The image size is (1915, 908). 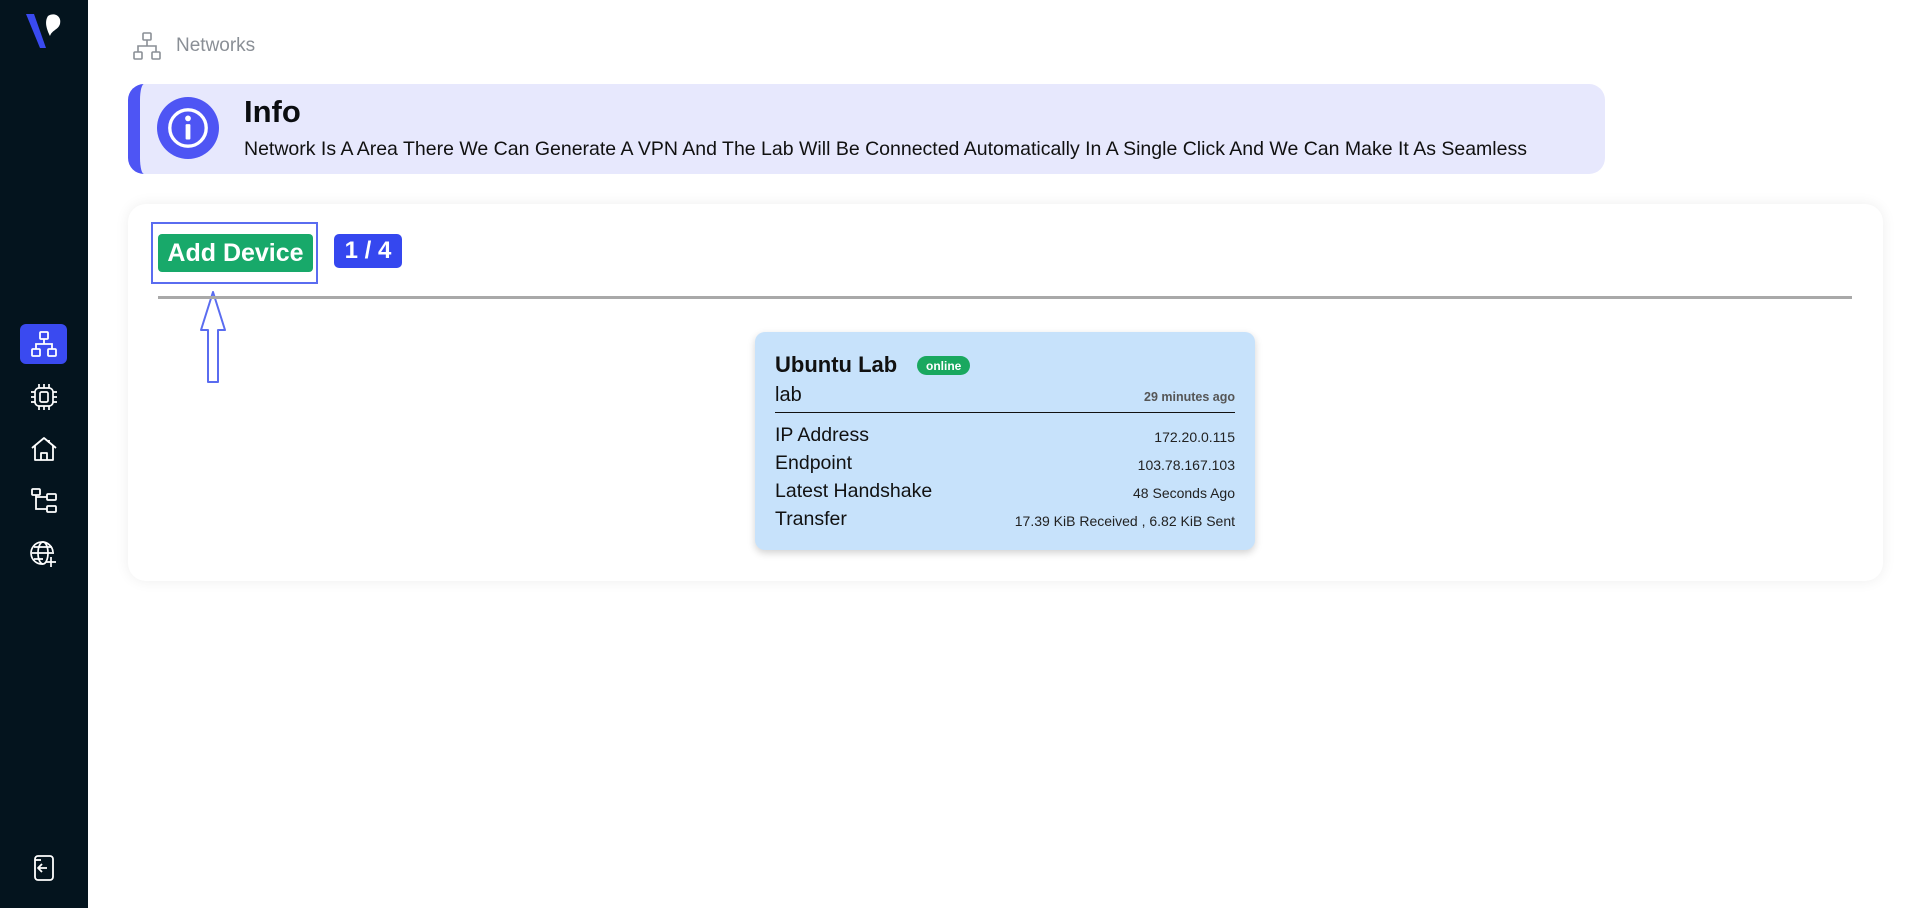 What do you see at coordinates (1186, 465) in the screenshot?
I see `row-value: 103.78.167.103` at bounding box center [1186, 465].